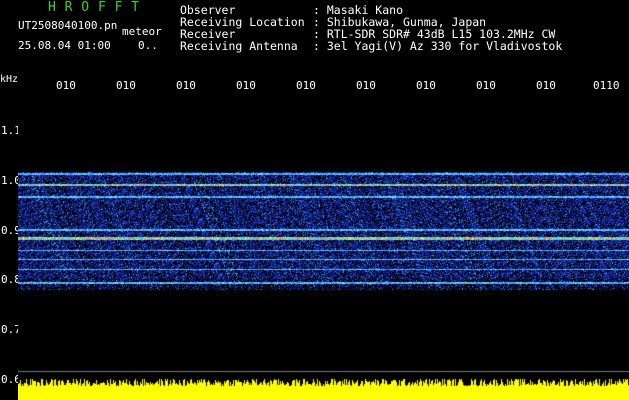 Image resolution: width=629 pixels, height=400 pixels. I want to click on file-type: meteor, so click(142, 31).